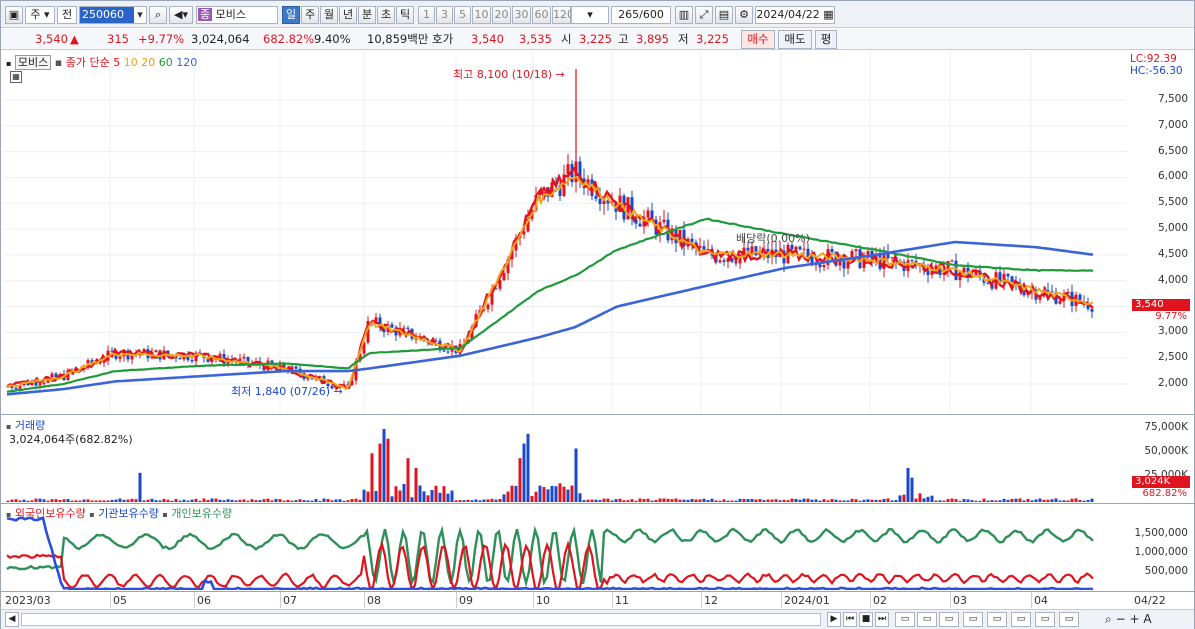 This screenshot has height=629, width=1195. What do you see at coordinates (1045, 619) in the screenshot?
I see `layout-7-icon: ▭` at bounding box center [1045, 619].